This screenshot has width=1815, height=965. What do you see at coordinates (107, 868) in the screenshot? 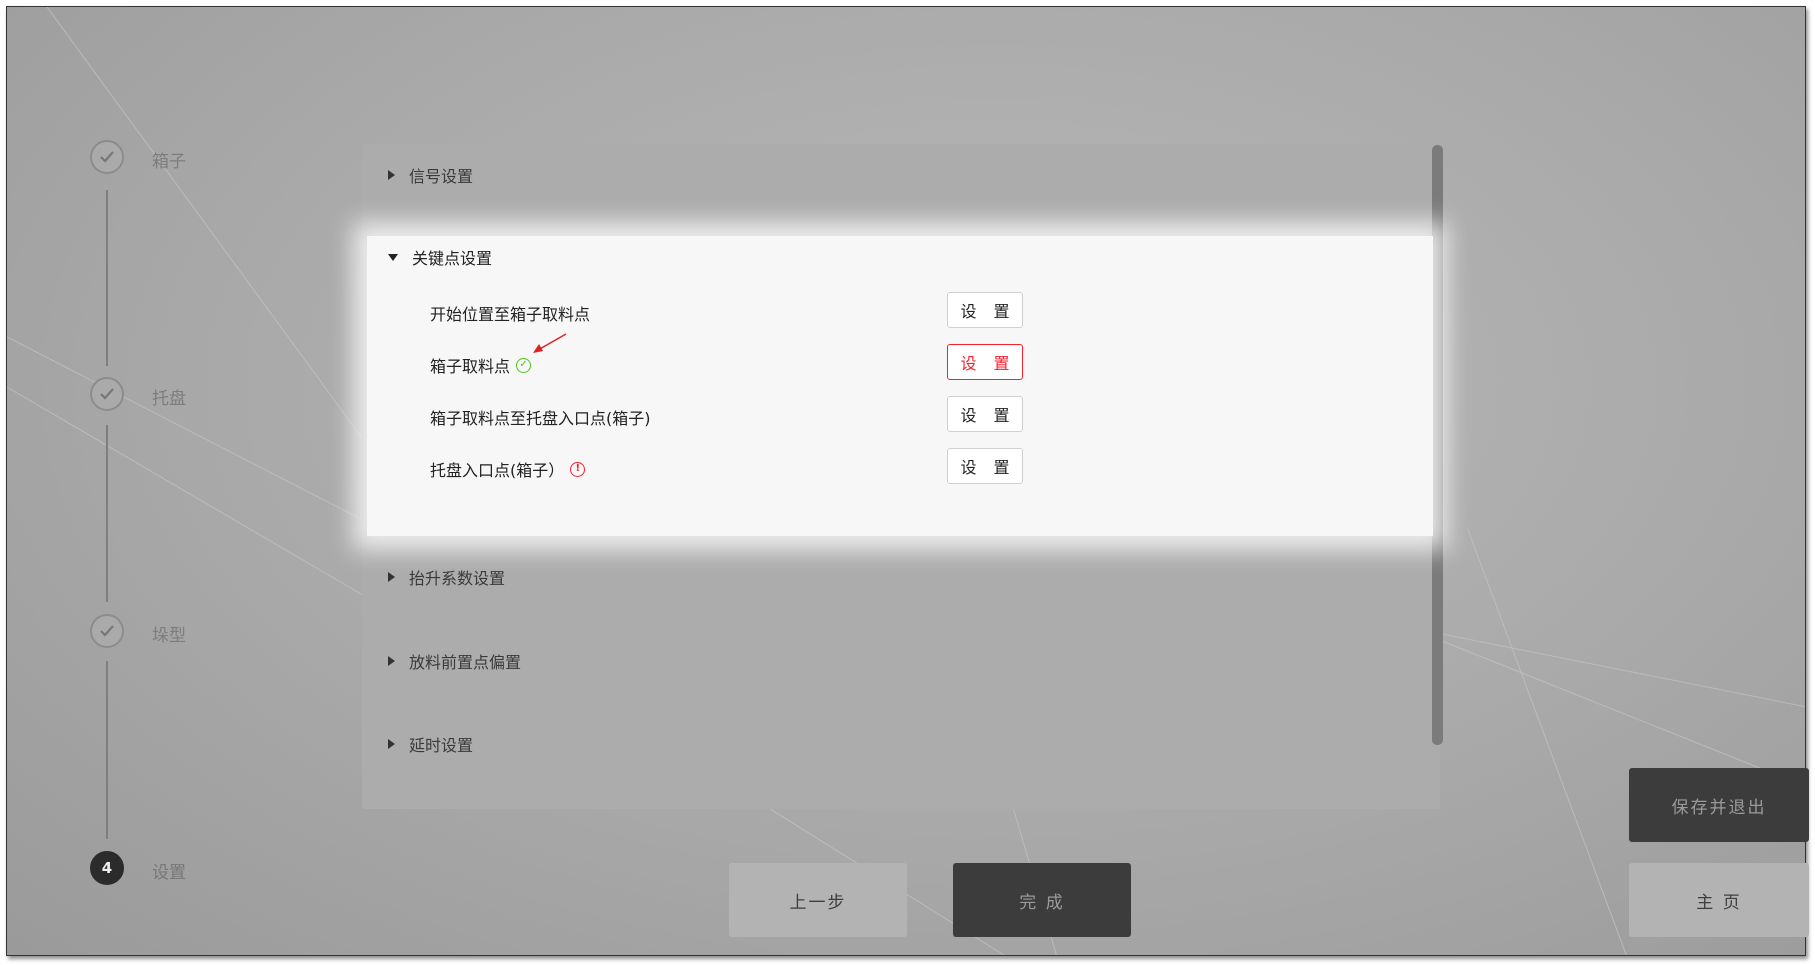
I see `step-number: 4` at bounding box center [107, 868].